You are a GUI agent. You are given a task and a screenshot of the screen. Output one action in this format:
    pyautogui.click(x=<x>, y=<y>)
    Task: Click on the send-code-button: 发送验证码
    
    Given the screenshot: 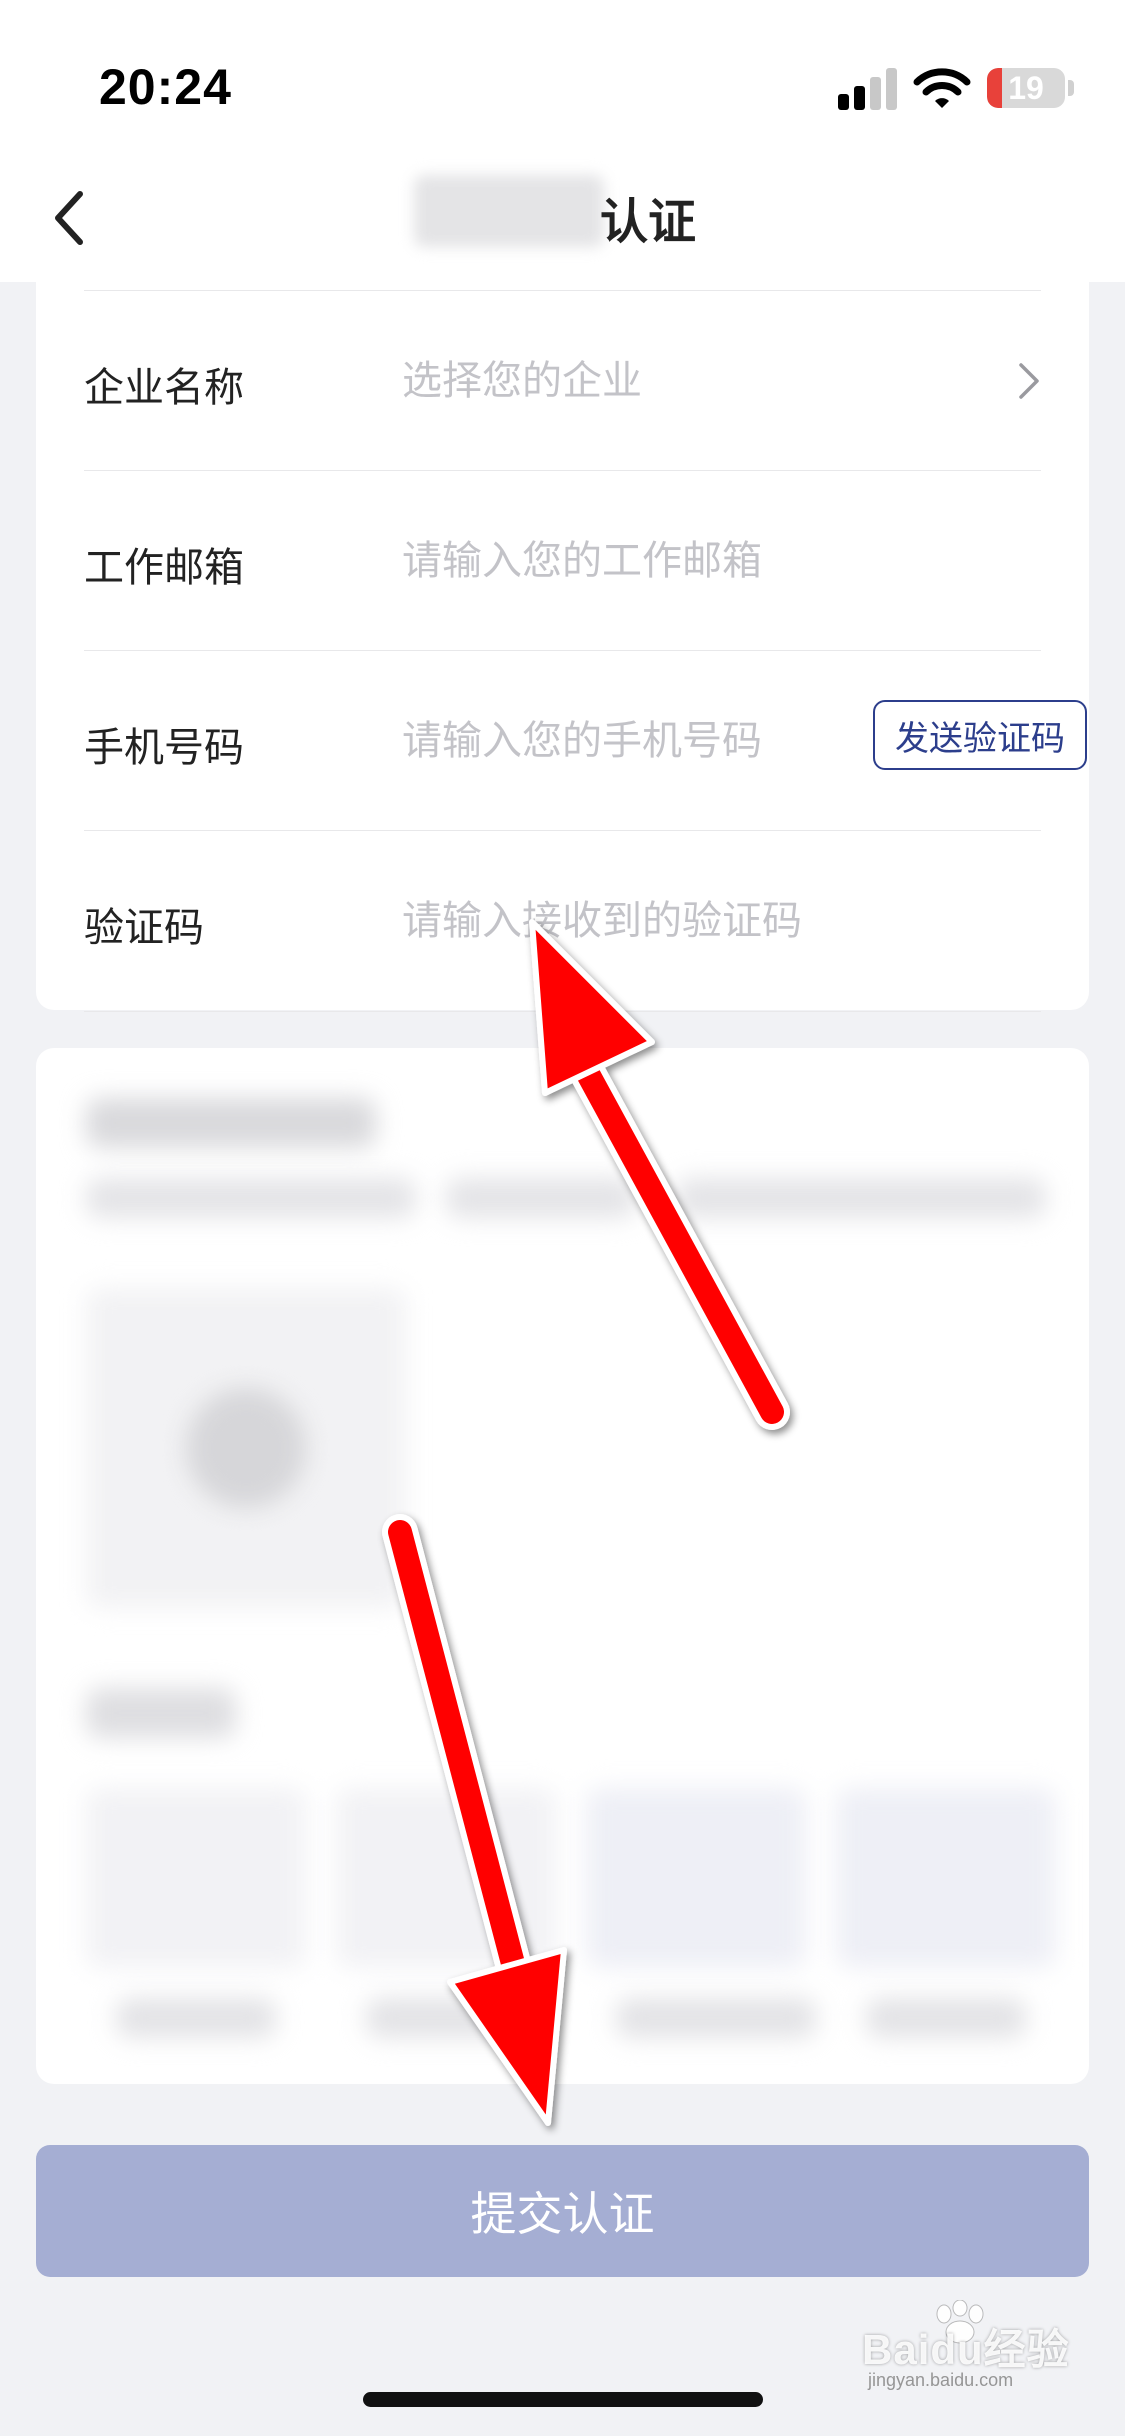 What is the action you would take?
    pyautogui.click(x=980, y=735)
    